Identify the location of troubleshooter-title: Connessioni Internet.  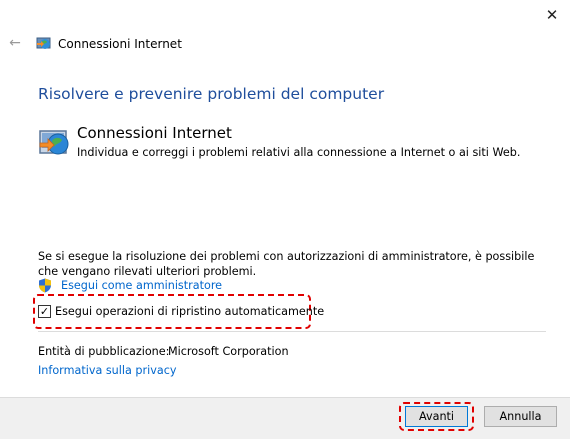
(154, 133).